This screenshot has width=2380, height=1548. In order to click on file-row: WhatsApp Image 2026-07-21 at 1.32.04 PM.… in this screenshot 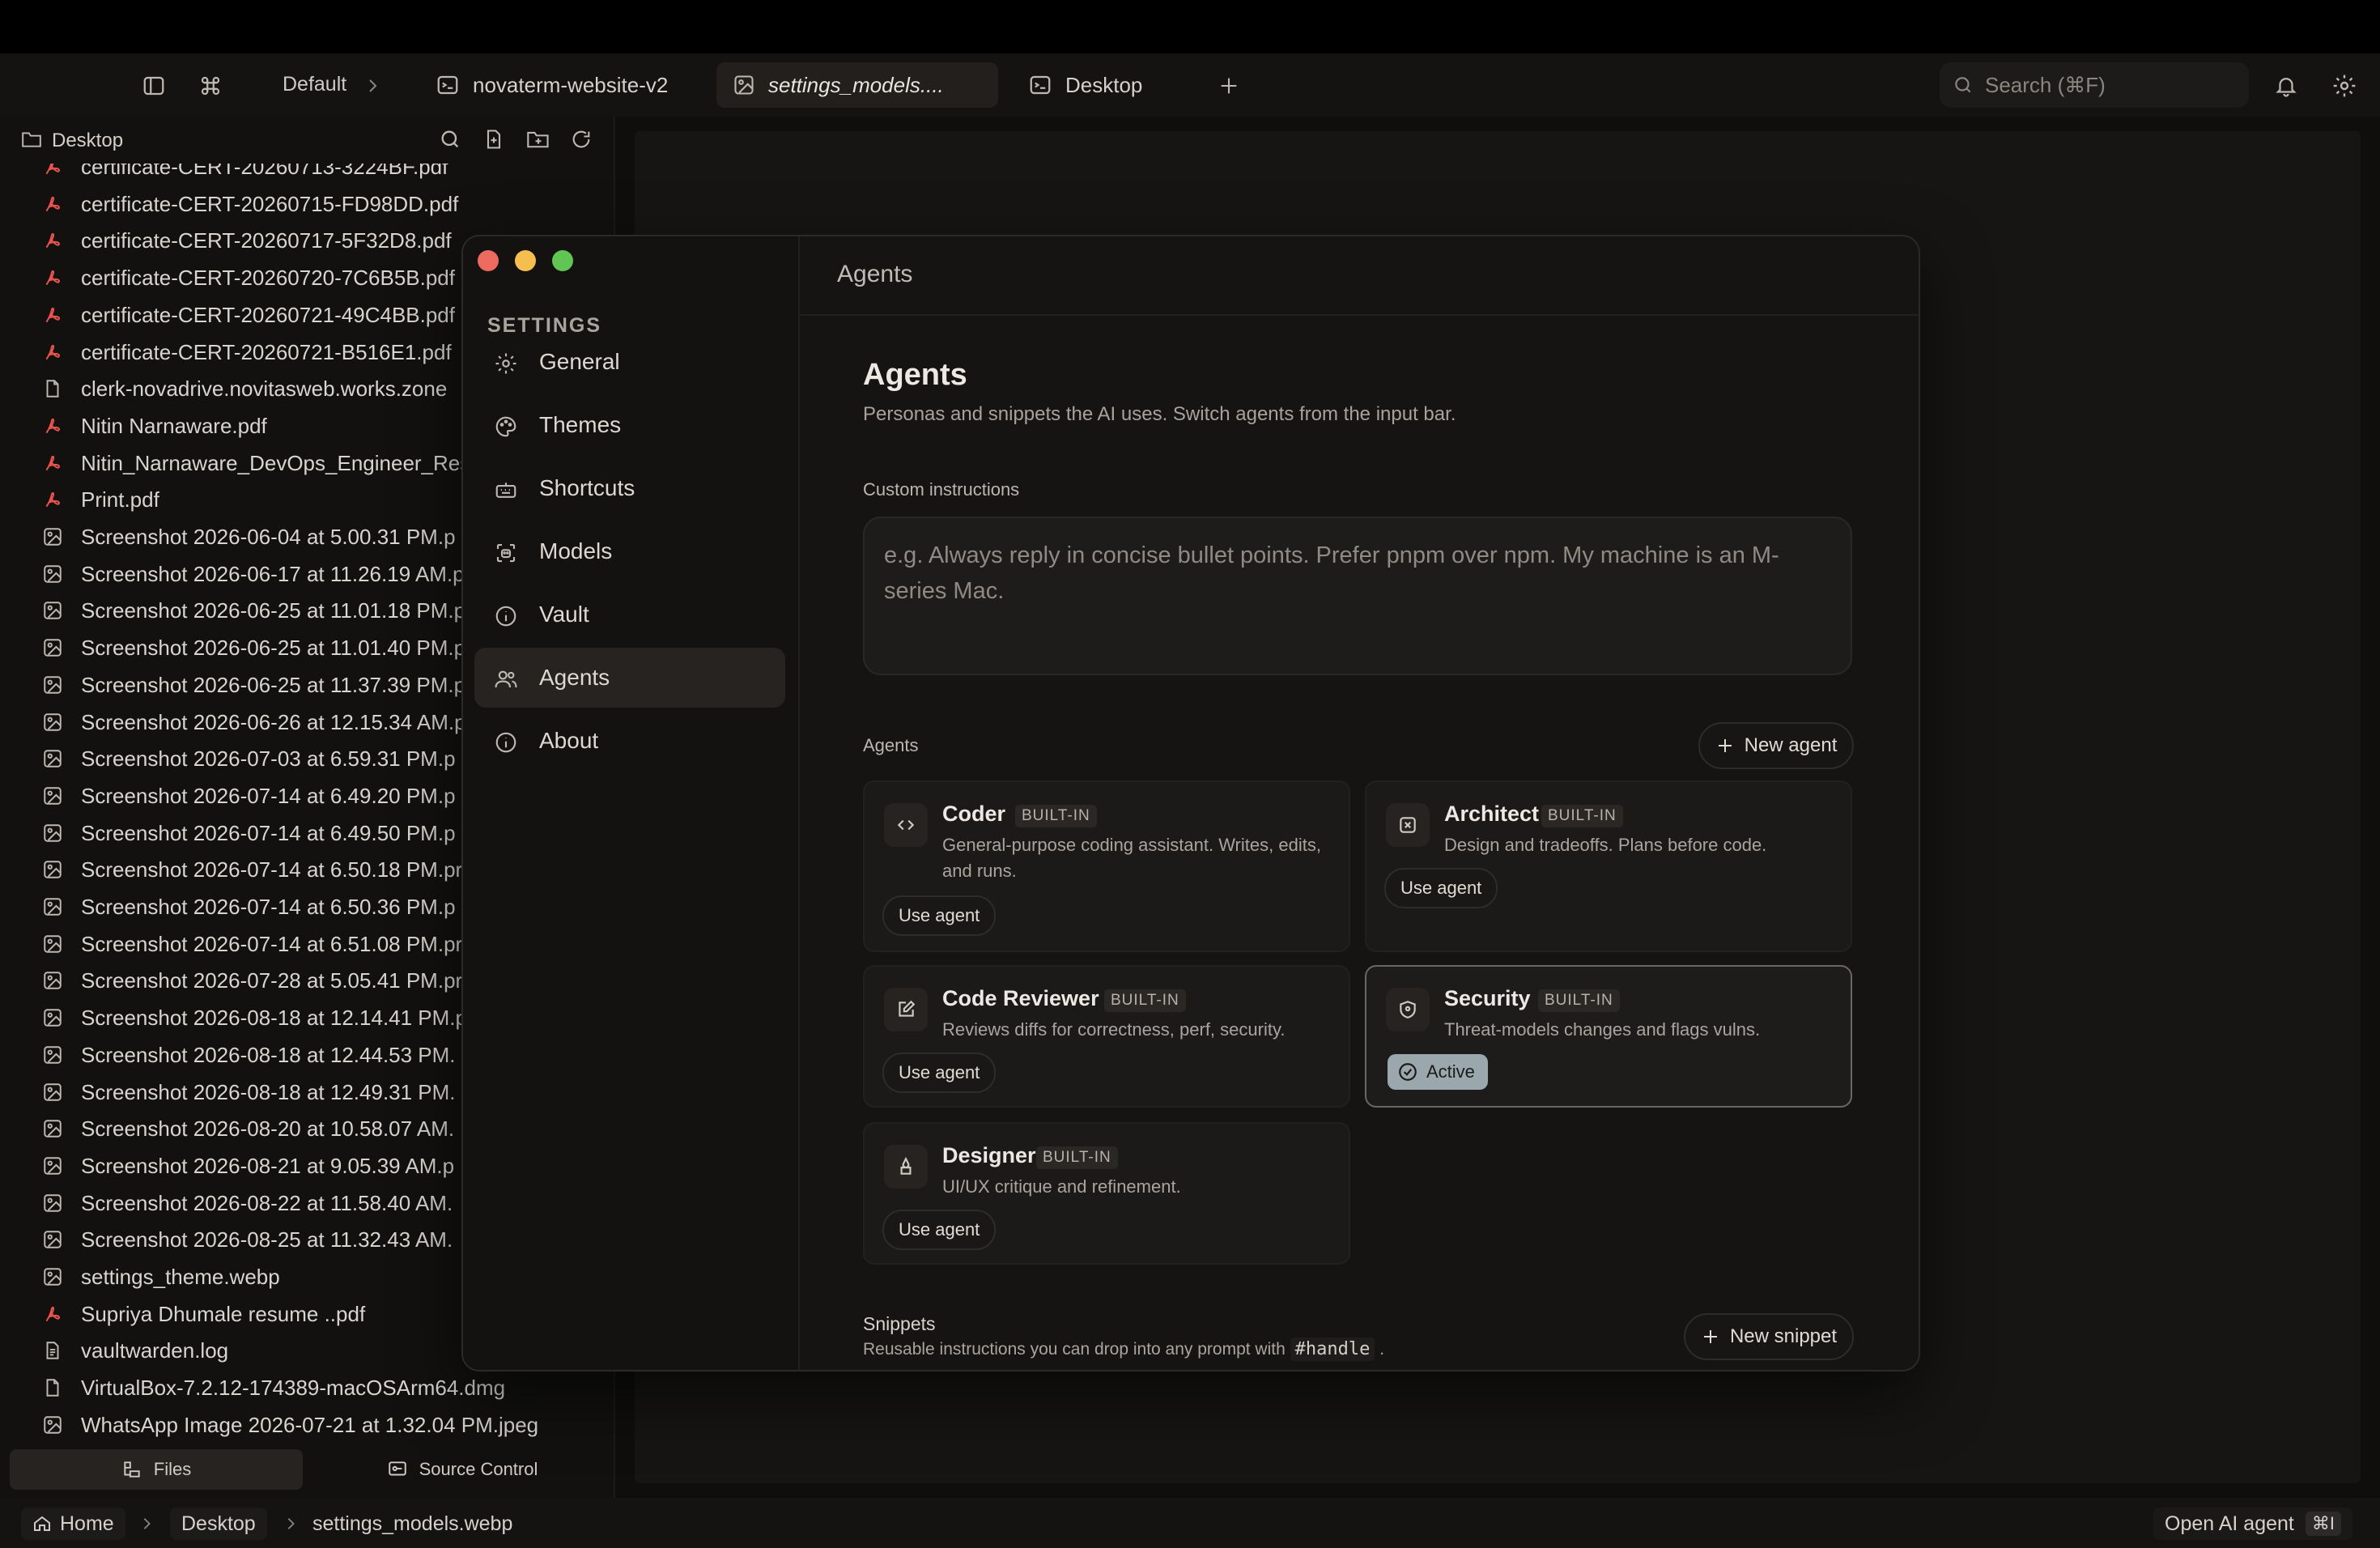, I will do `click(307, 1424)`.